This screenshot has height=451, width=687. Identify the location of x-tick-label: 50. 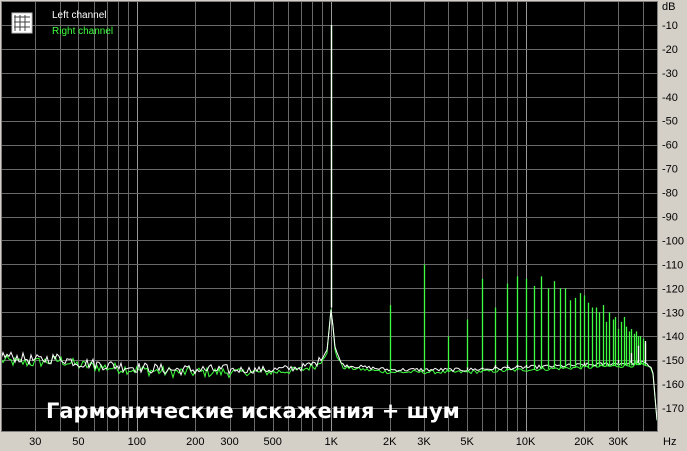
(78, 442).